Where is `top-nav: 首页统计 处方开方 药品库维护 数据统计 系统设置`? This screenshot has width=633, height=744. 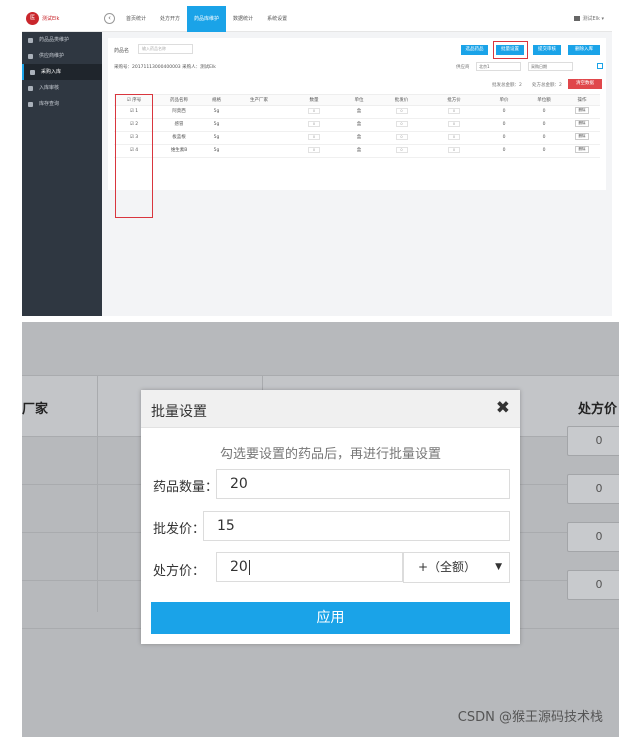
top-nav: 首页统计 处方开方 药品库维护 数据统计 系统设置 is located at coordinates (206, 19).